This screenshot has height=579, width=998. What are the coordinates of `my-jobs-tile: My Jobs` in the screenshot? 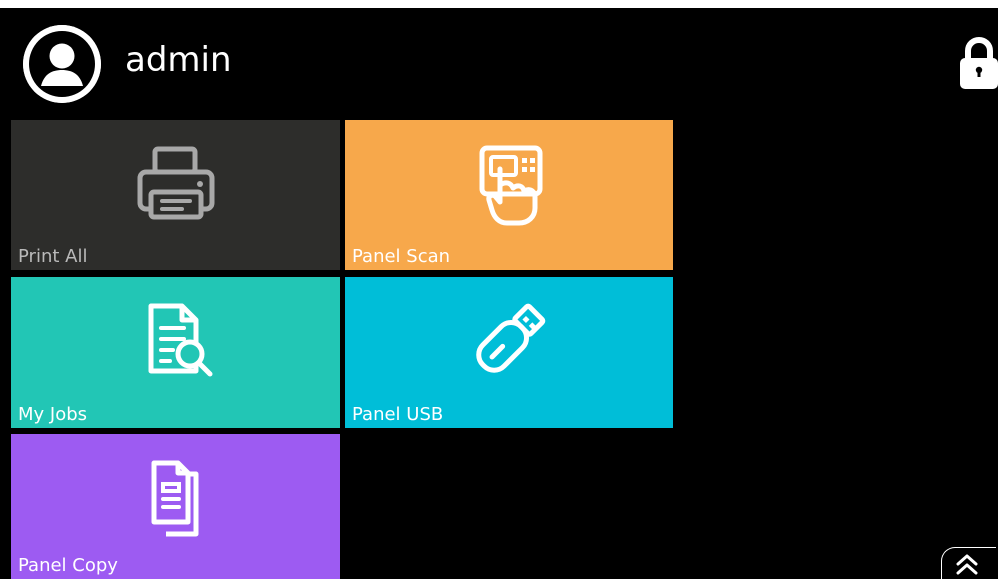 It's located at (175, 352).